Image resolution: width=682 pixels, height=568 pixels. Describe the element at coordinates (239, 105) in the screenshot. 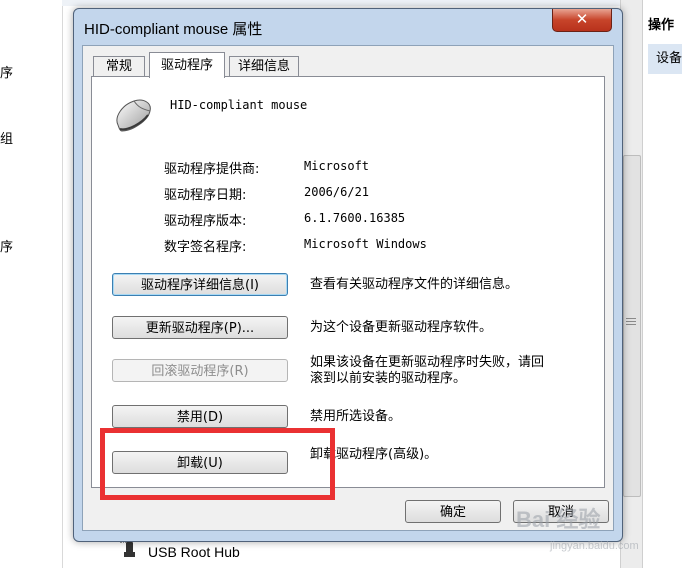

I see `device-name: HID-compliant mouse` at that location.